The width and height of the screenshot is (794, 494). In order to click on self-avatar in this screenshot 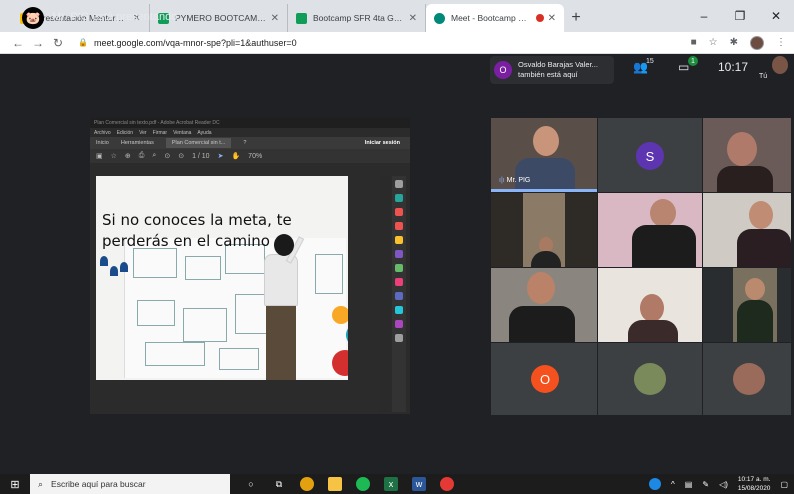, I will do `click(780, 65)`.